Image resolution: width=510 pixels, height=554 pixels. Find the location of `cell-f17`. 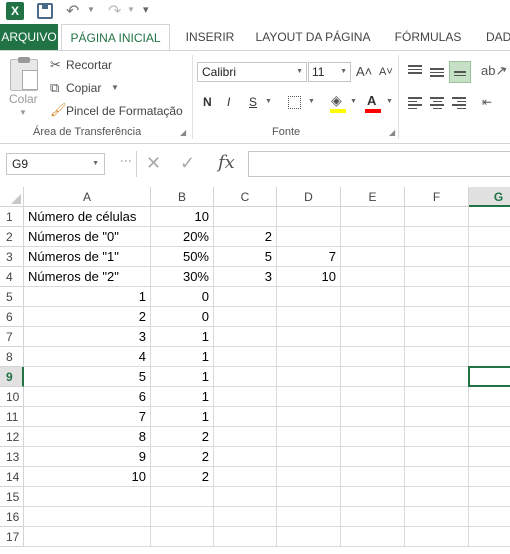

cell-f17 is located at coordinates (437, 537).